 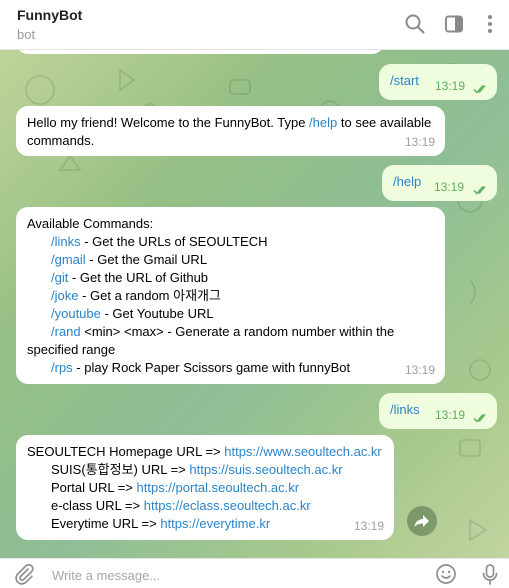 I want to click on url-label: Portal URL =>, so click(x=94, y=487).